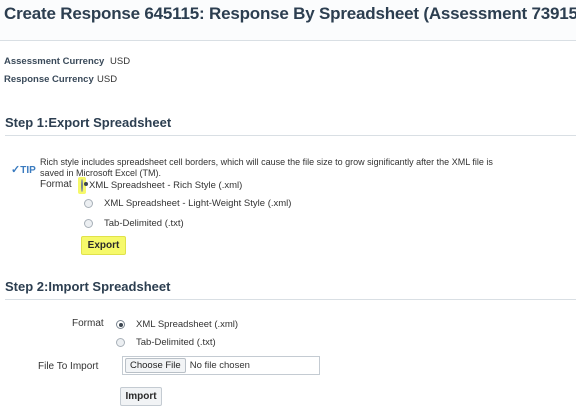 This screenshot has height=408, width=576. What do you see at coordinates (88, 122) in the screenshot?
I see `step1-heading: Step 1:Export Spreadsheet` at bounding box center [88, 122].